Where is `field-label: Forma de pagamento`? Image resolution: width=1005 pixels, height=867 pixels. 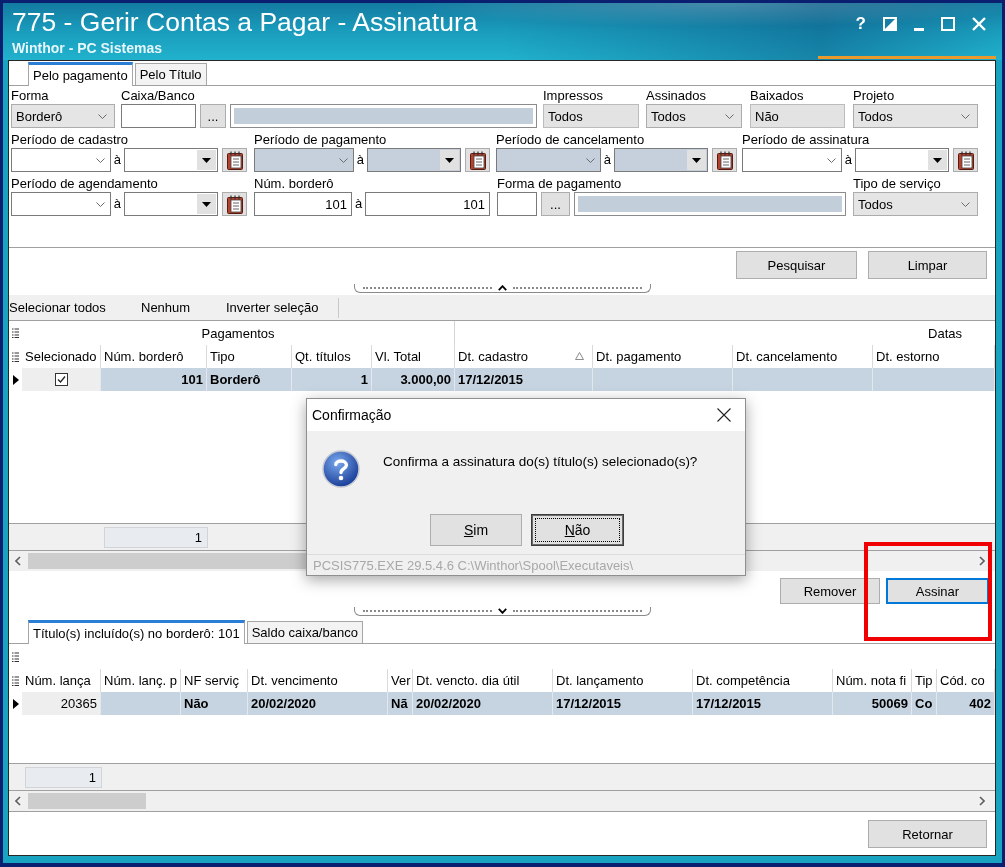
field-label: Forma de pagamento is located at coordinates (559, 184).